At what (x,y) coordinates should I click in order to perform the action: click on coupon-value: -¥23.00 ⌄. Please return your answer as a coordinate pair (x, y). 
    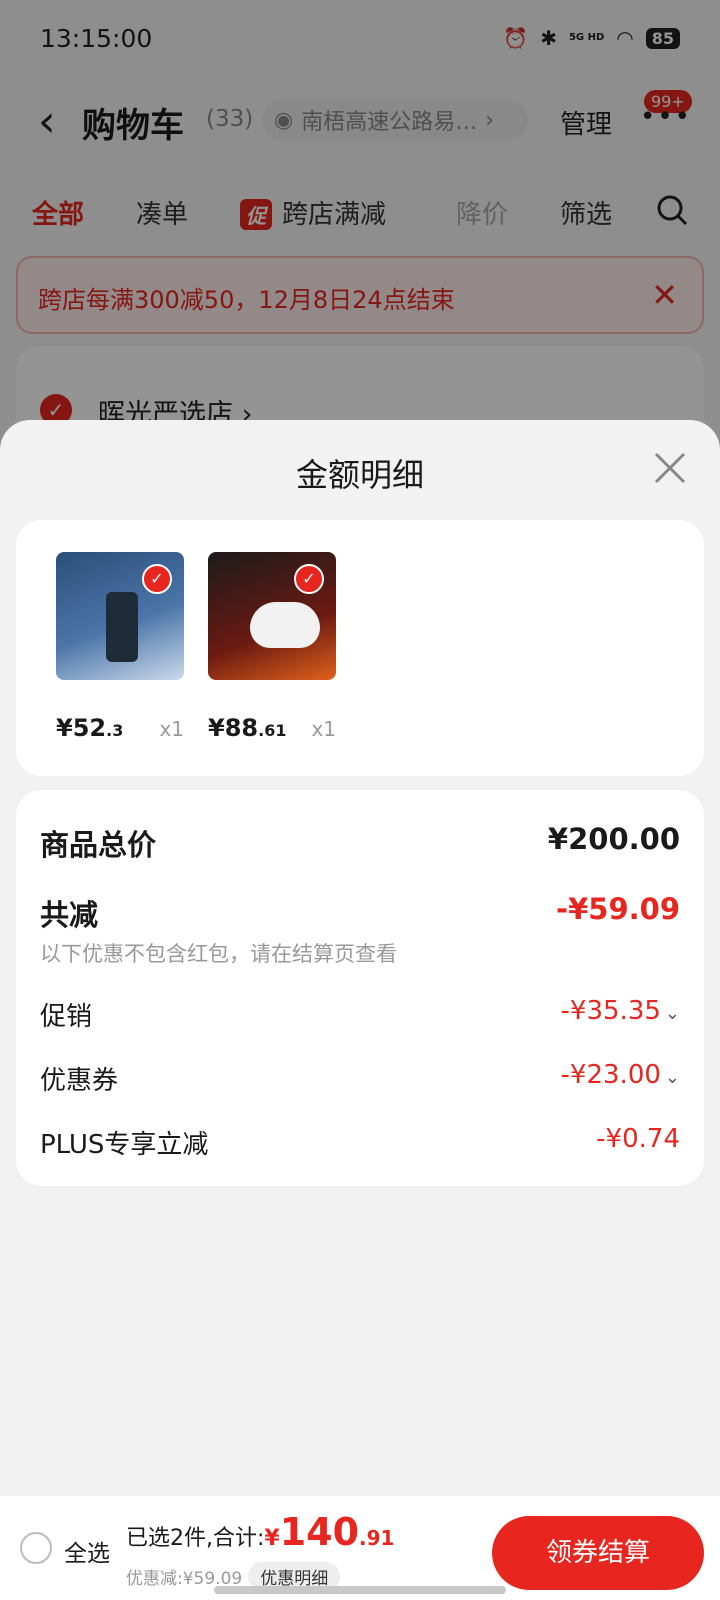
    Looking at the image, I should click on (620, 1075).